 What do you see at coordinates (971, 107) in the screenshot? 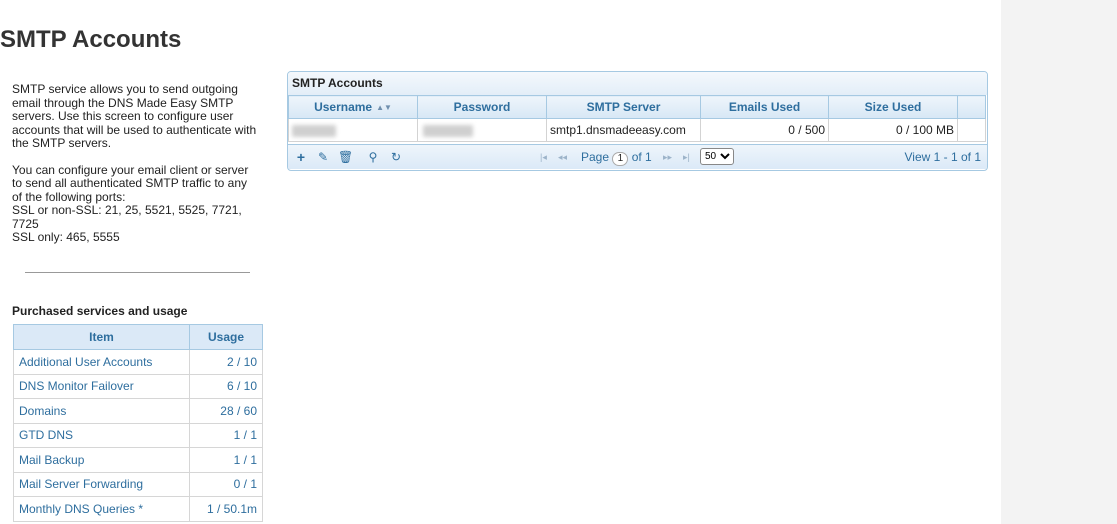
I see `column-spacer` at bounding box center [971, 107].